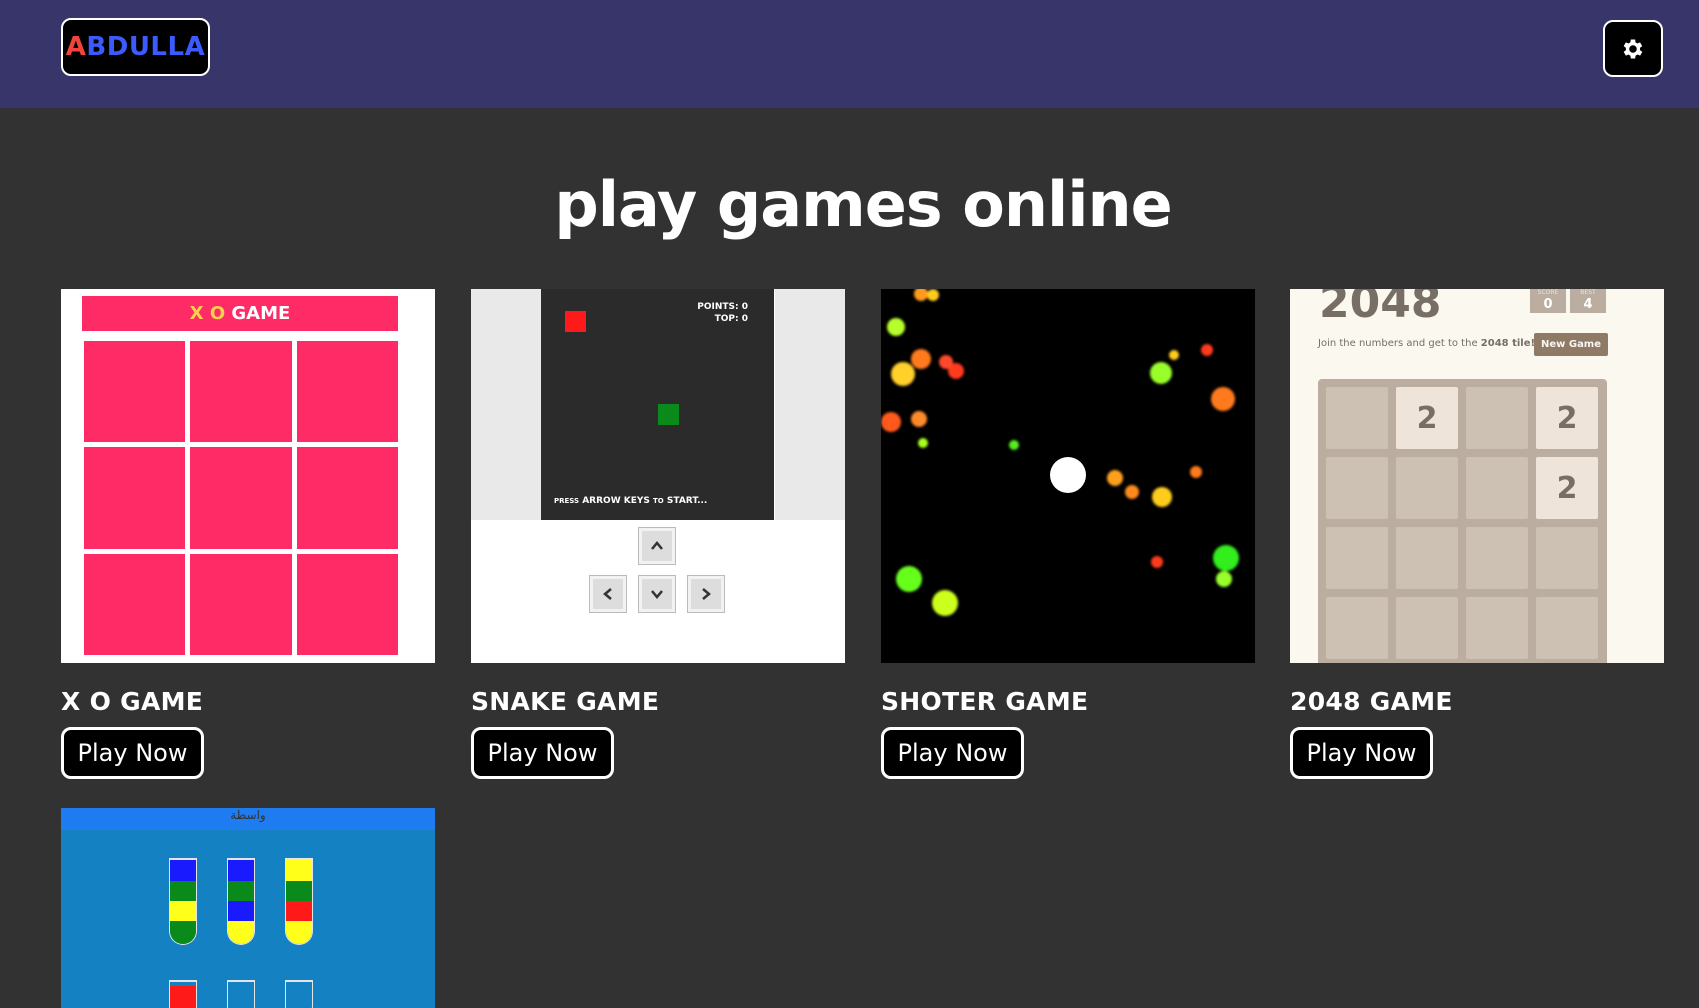  I want to click on shooter-game-thumbnail, so click(1068, 476).